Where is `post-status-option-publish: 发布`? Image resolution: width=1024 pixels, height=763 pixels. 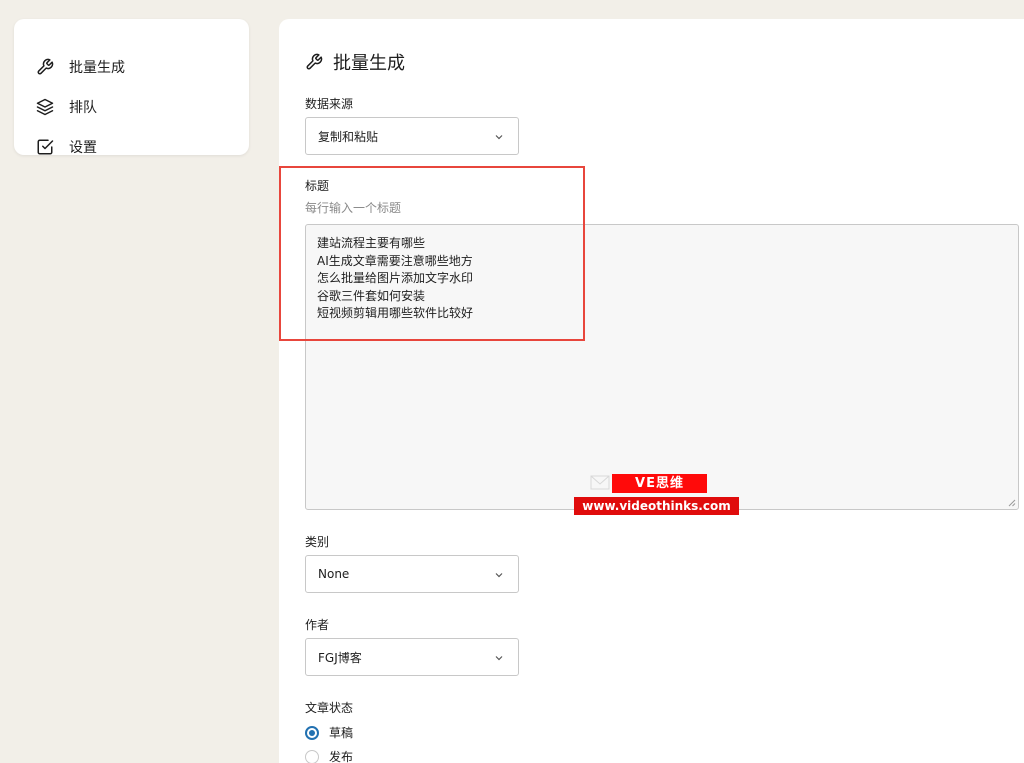 post-status-option-publish: 发布 is located at coordinates (329, 755).